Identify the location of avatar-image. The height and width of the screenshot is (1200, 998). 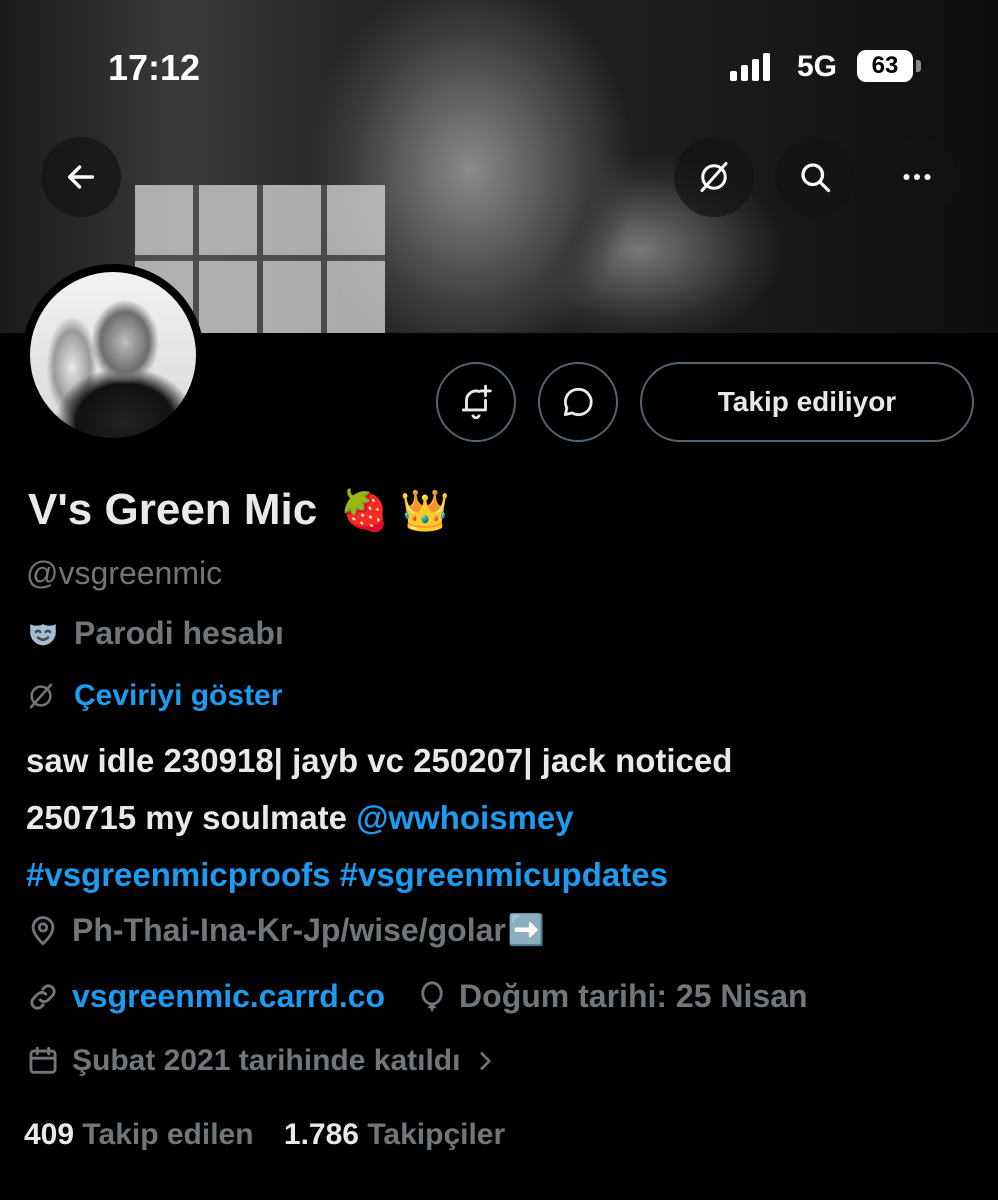
(113, 355).